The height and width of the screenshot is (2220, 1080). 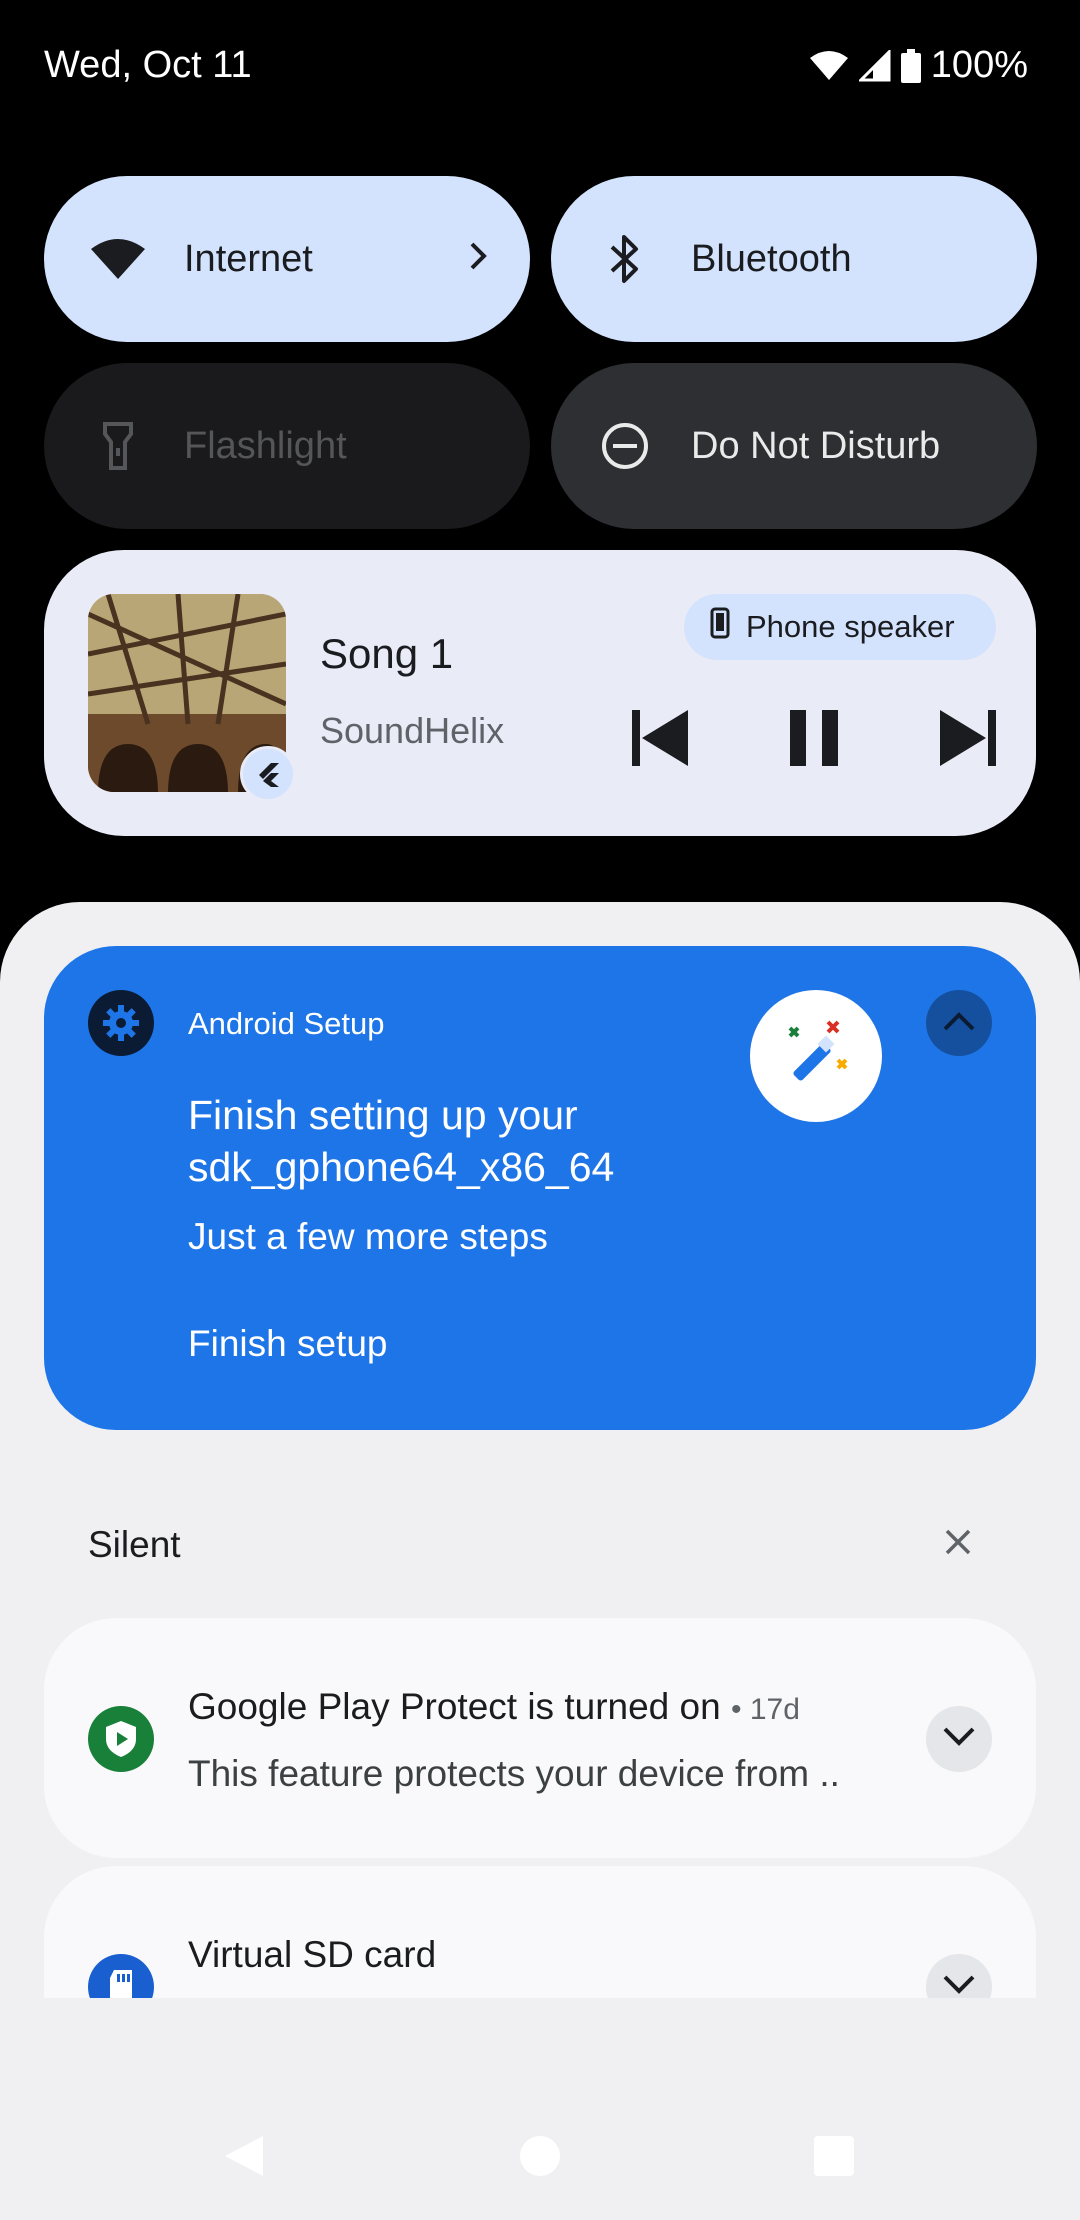 I want to click on phone-icon, so click(x=720, y=627).